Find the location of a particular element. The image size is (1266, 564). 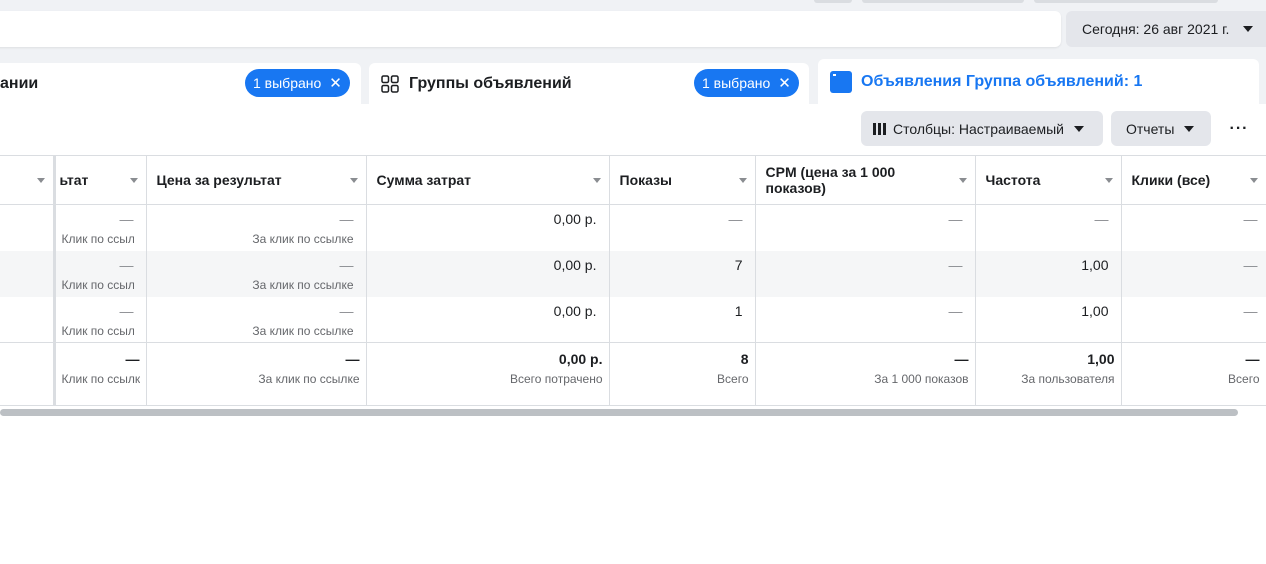

columns-icon is located at coordinates (879, 128).